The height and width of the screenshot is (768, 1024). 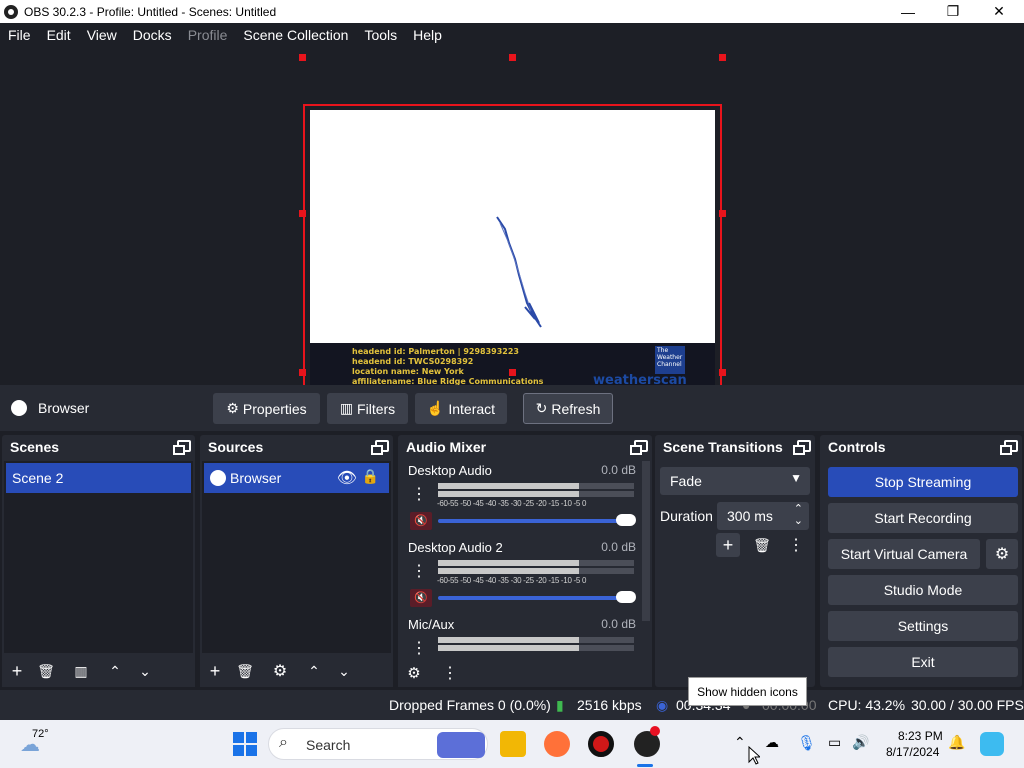 I want to click on taskbar-search: ⌕ Search, so click(x=378, y=744).